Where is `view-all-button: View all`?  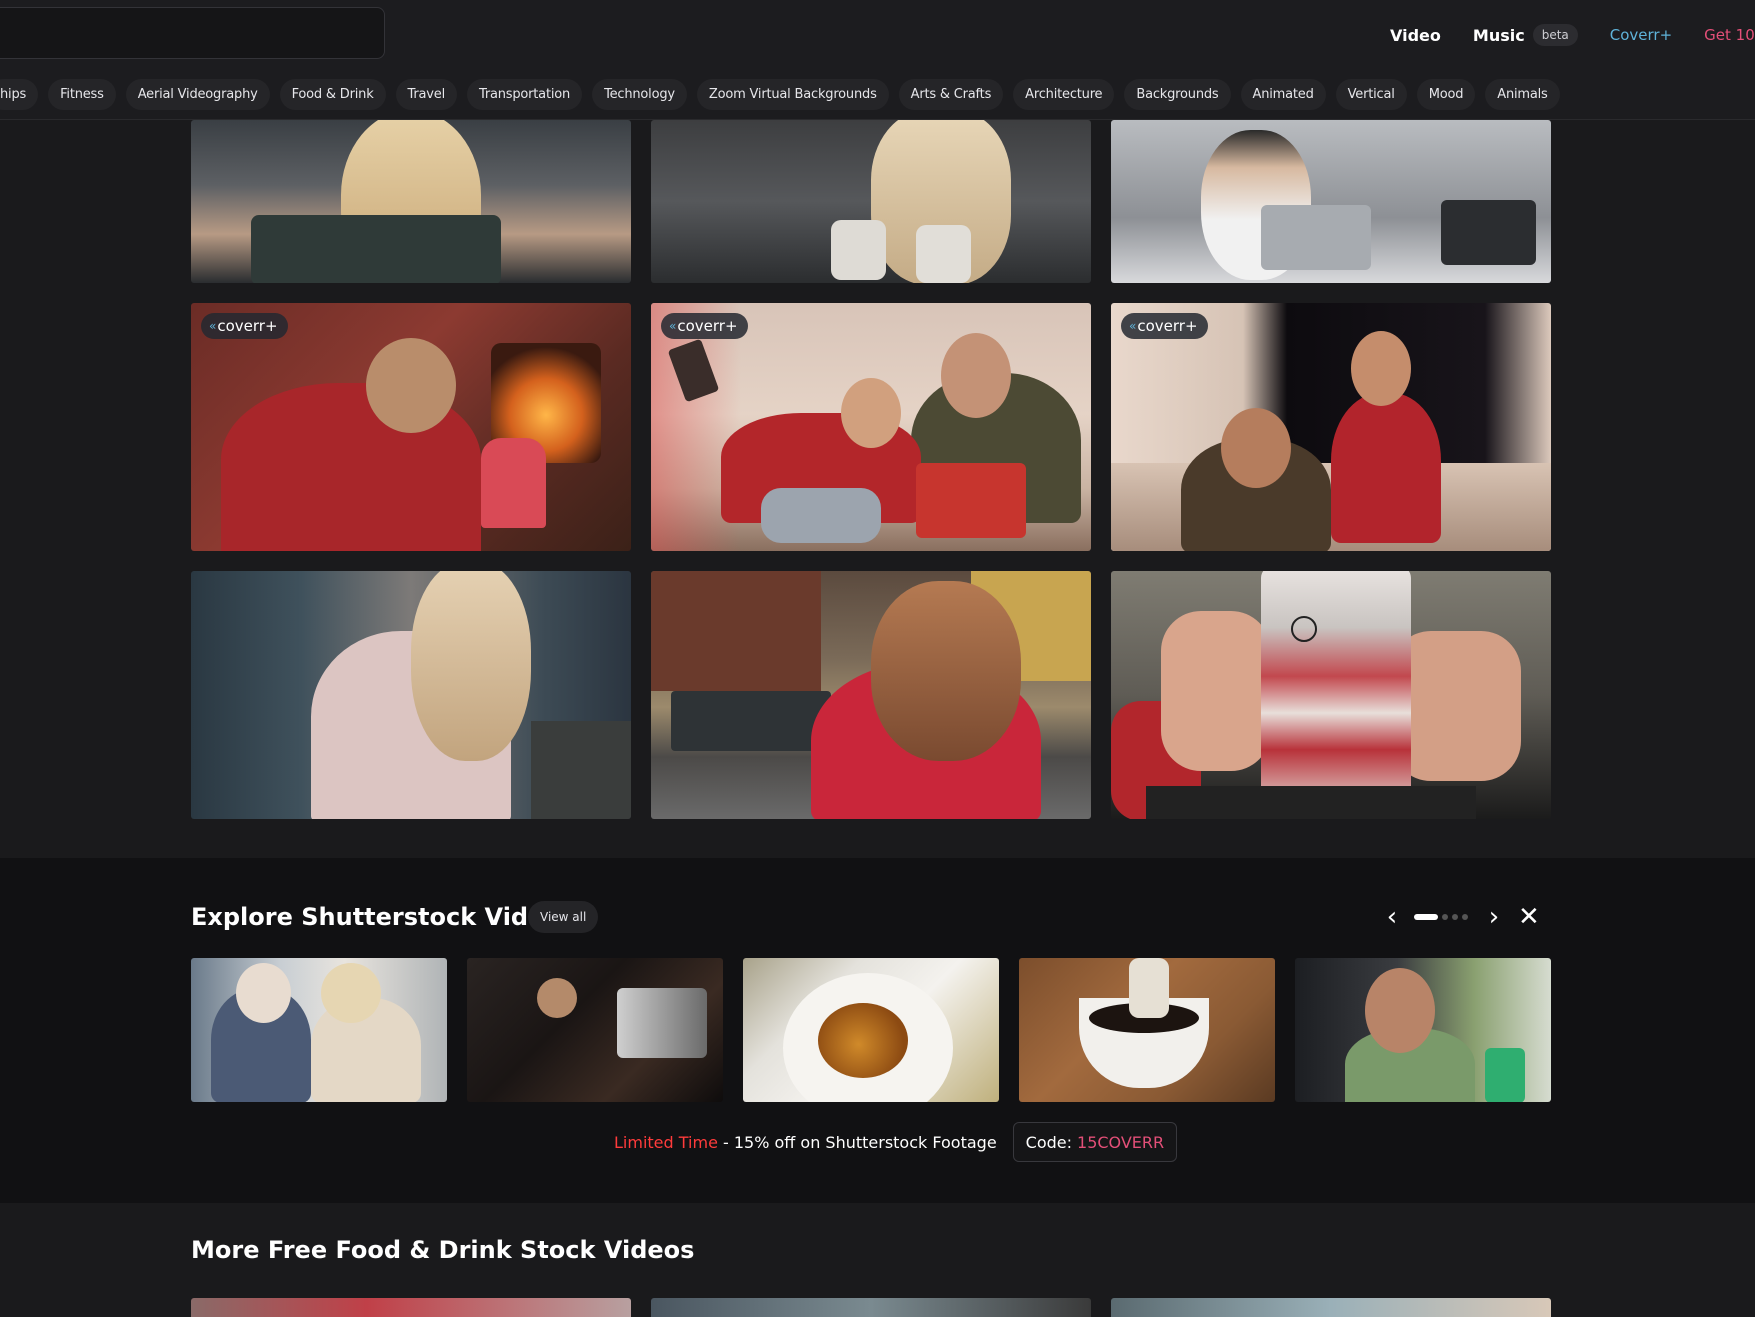
view-all-button: View all is located at coordinates (563, 917).